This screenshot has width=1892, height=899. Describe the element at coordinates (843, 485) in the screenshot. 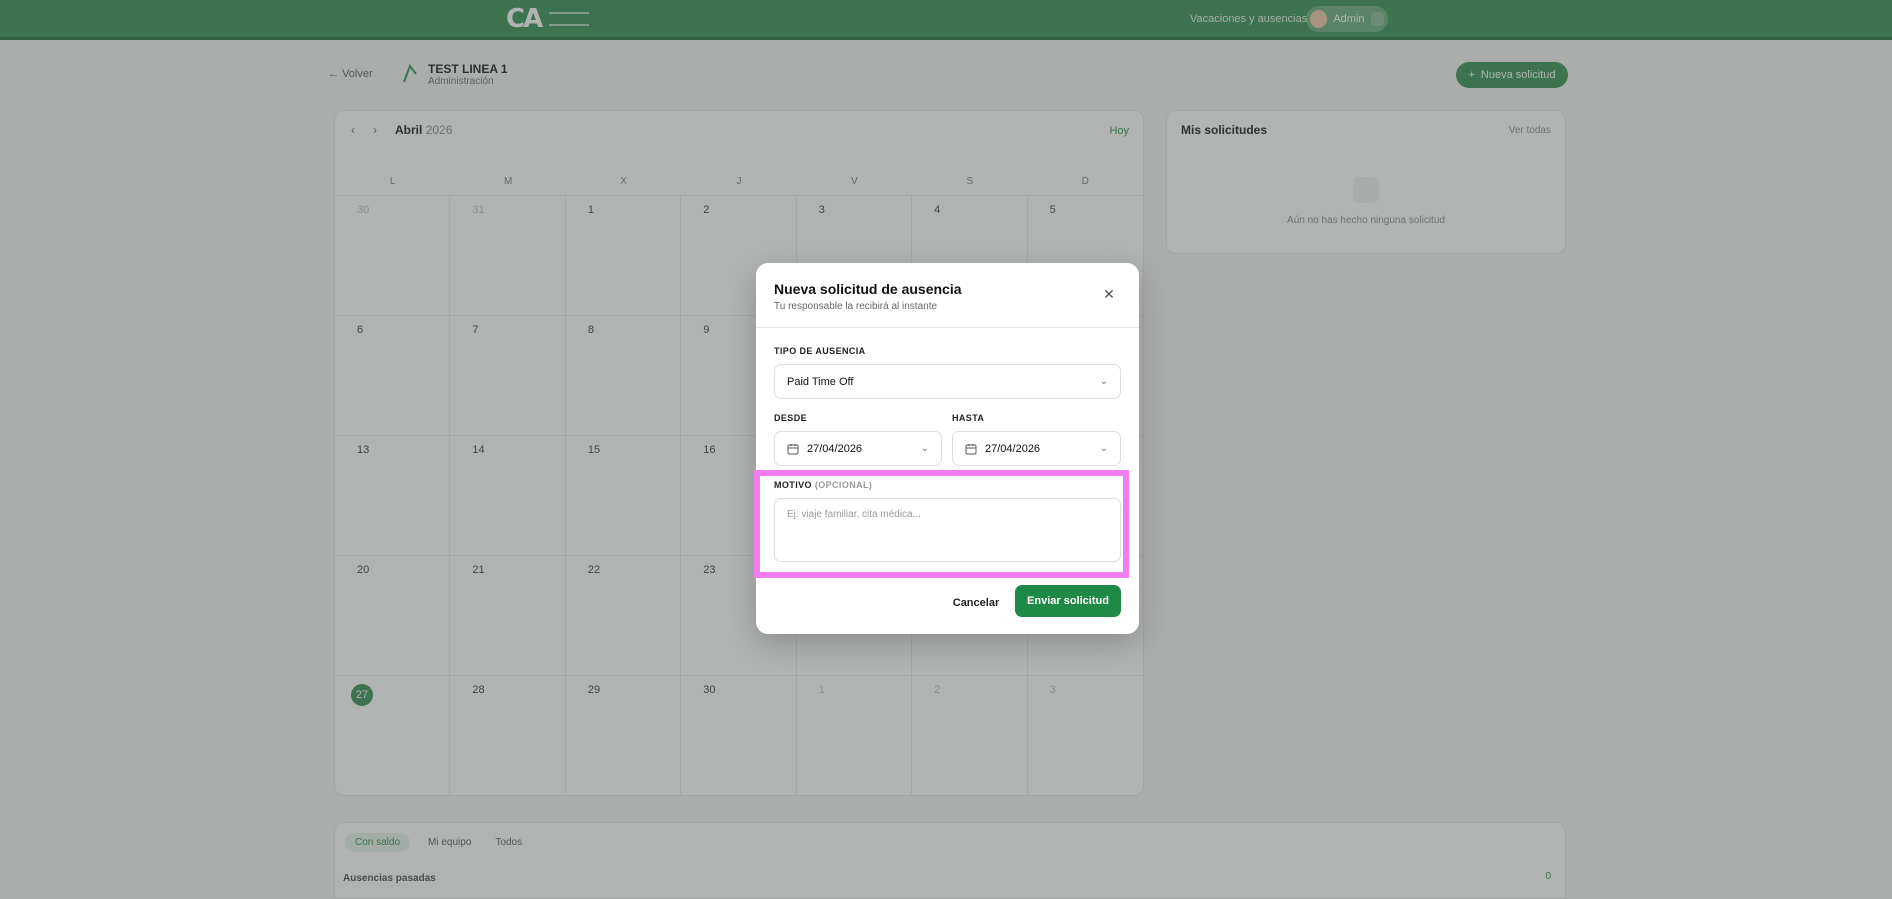

I see `optional-tag: (OPCIONAL)` at that location.